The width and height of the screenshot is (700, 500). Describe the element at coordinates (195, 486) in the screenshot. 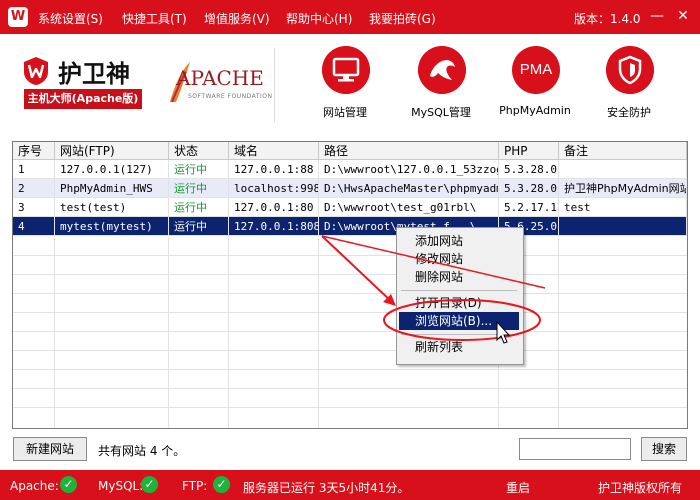

I see `ftp-status-label: FTP:` at that location.